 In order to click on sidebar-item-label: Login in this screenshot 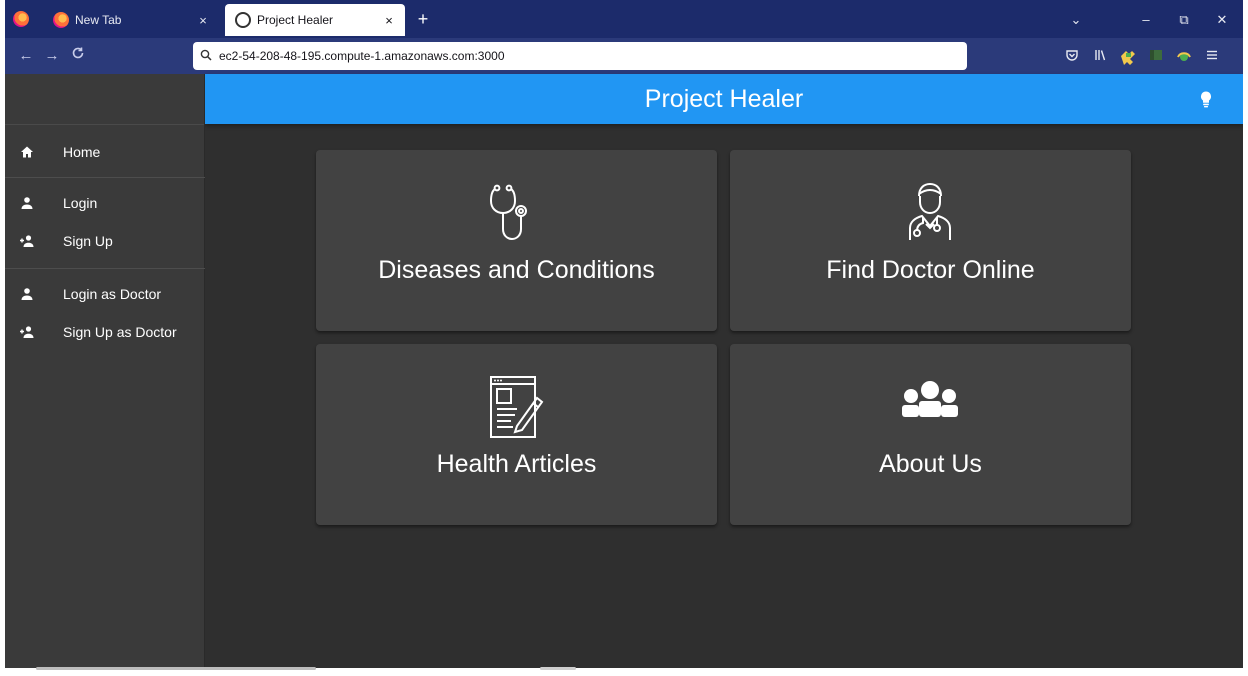, I will do `click(80, 203)`.